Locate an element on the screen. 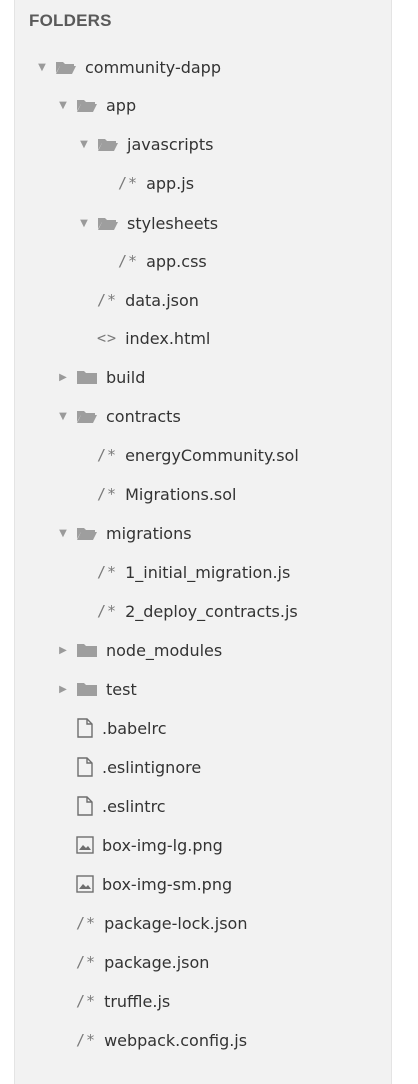  file-row-webpack-config-js: /* webpack.config.js is located at coordinates (203, 1040).